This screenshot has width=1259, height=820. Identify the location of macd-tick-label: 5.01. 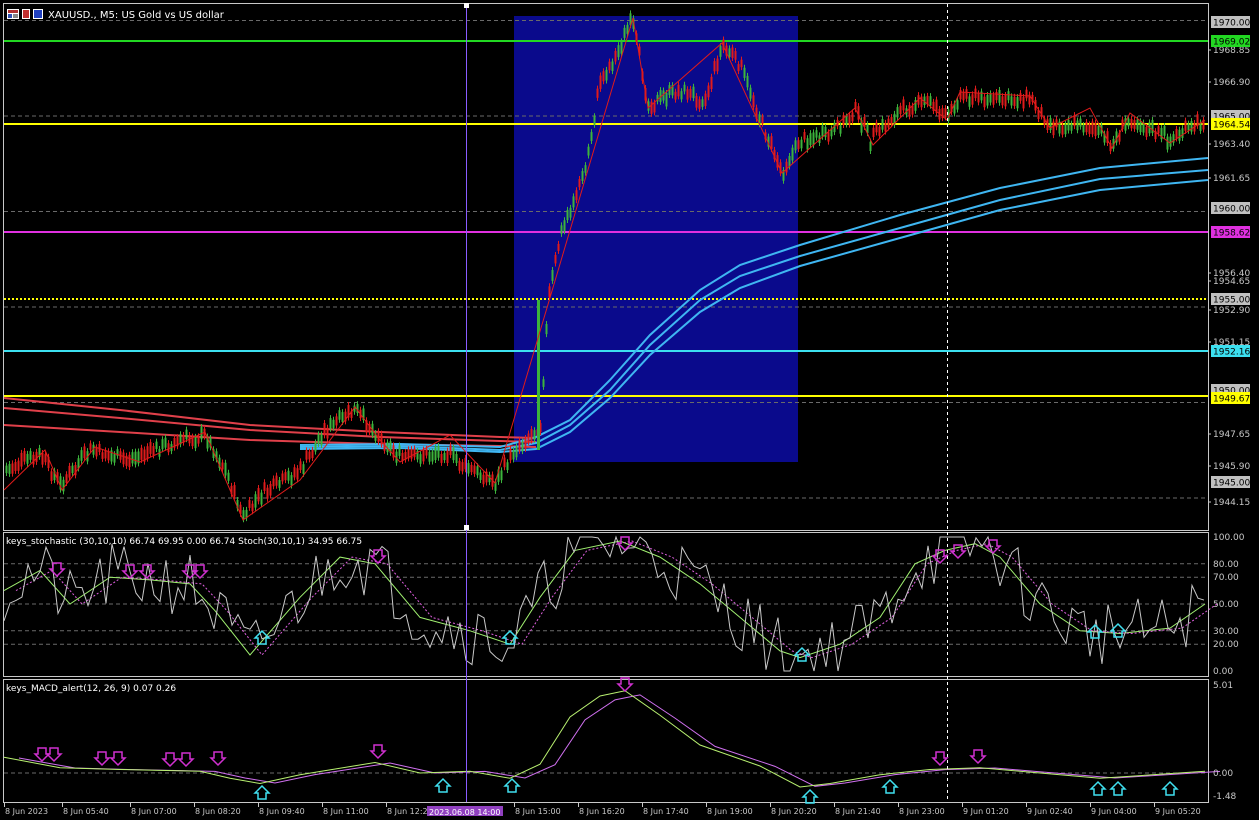
(1223, 686).